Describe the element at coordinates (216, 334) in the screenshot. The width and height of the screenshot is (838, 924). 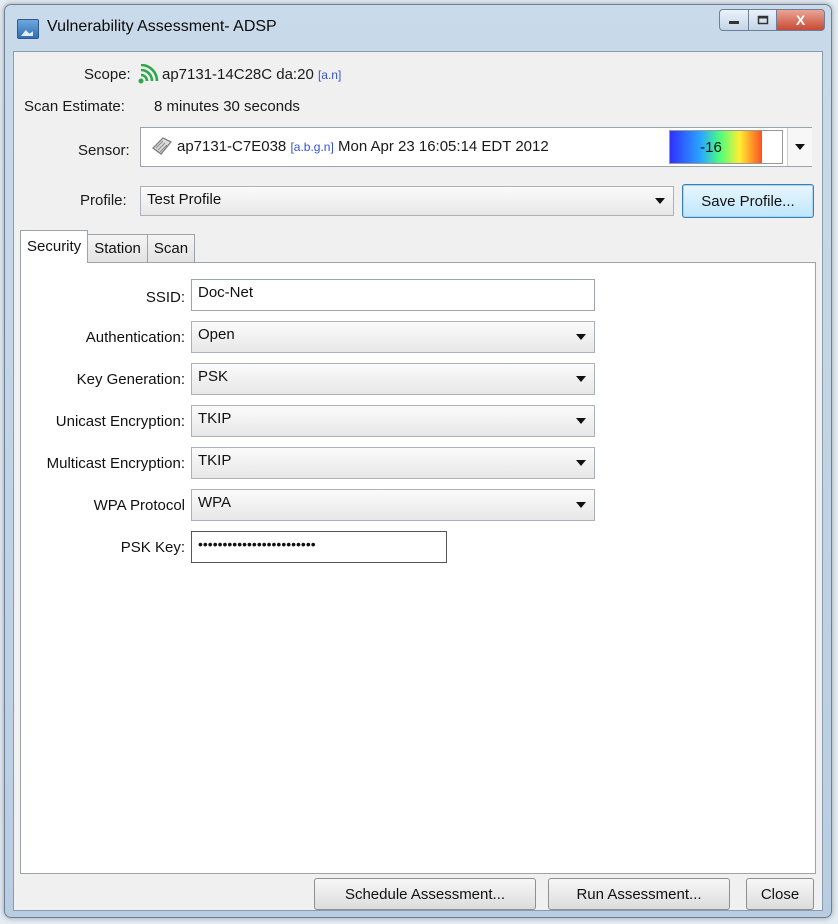
I see `authentication-value: Open` at that location.